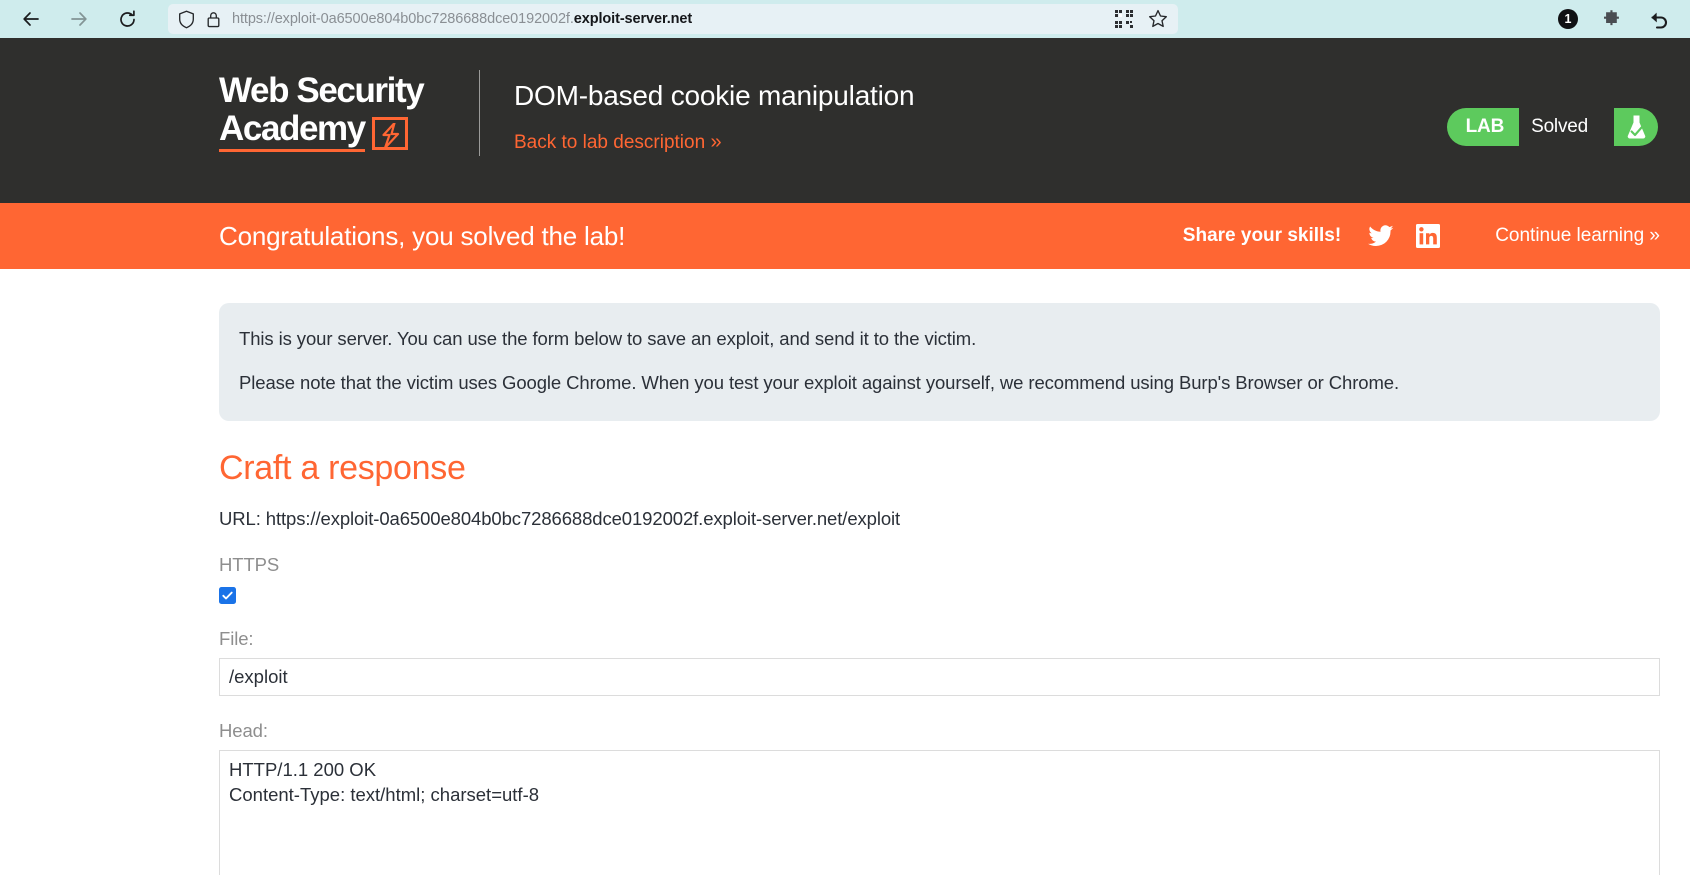 The width and height of the screenshot is (1690, 875). I want to click on back-to-lab-description-link: Back to lab description », so click(618, 142).